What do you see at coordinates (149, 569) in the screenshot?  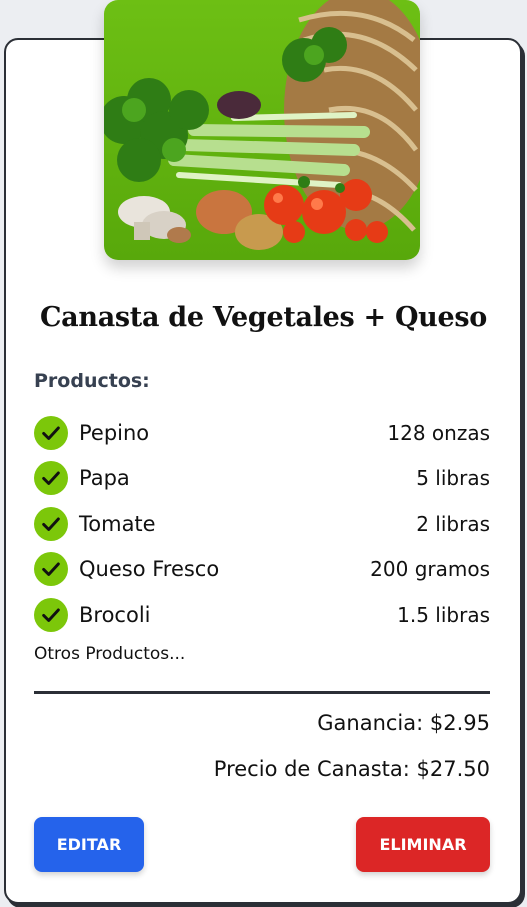 I see `product-name: Queso Fresco` at bounding box center [149, 569].